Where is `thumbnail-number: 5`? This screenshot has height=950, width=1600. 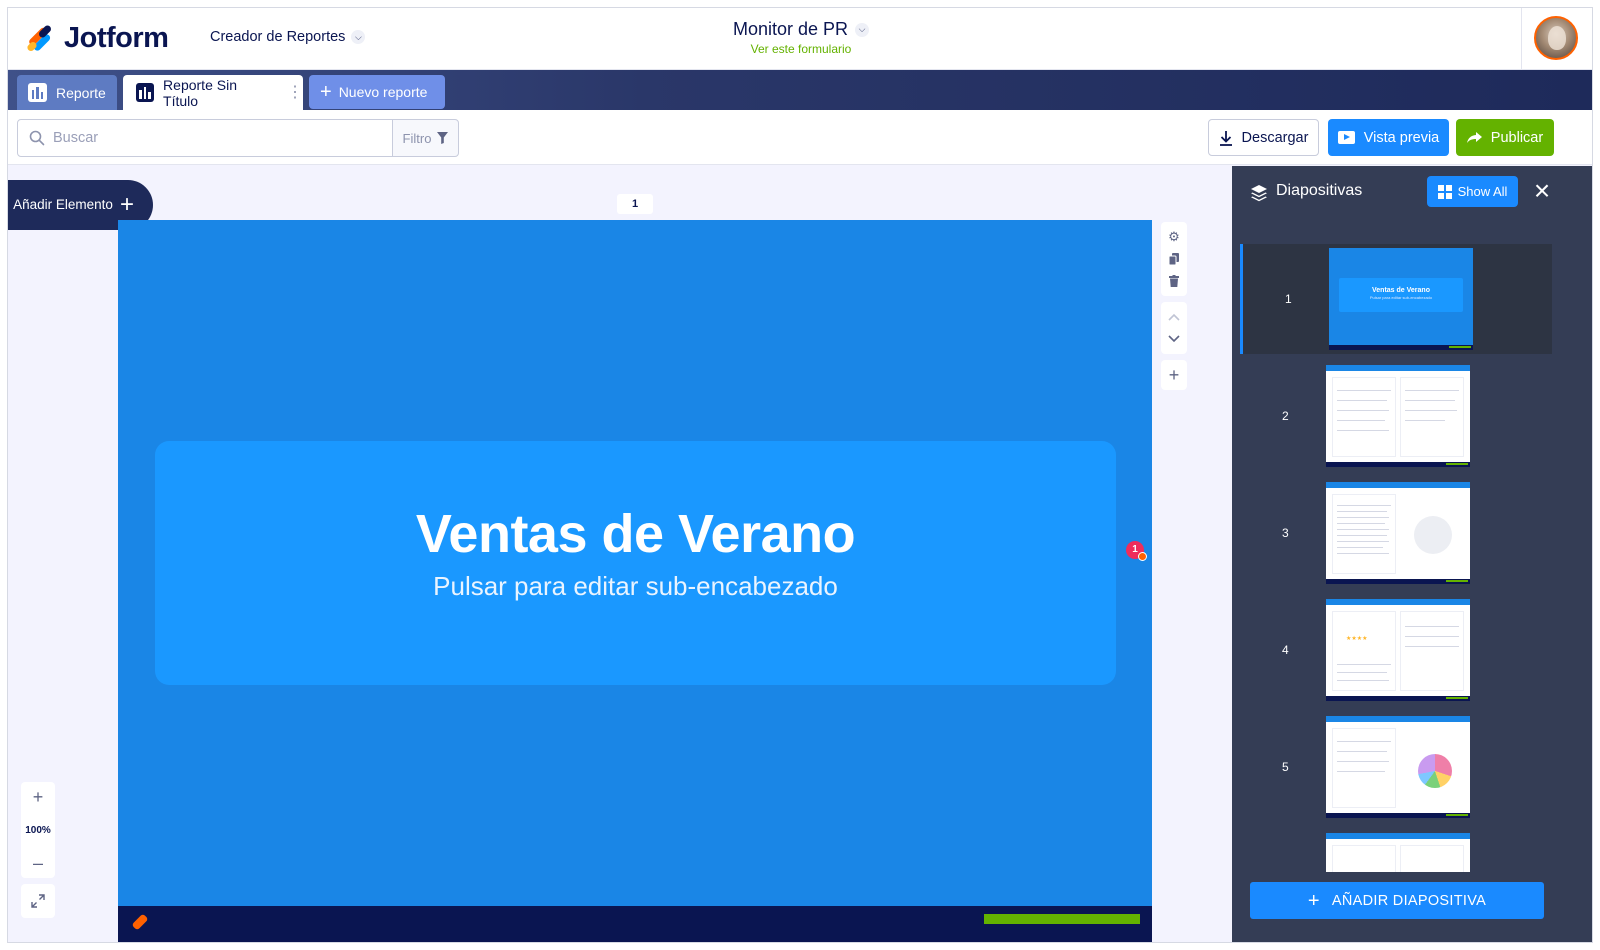 thumbnail-number: 5 is located at coordinates (1285, 767).